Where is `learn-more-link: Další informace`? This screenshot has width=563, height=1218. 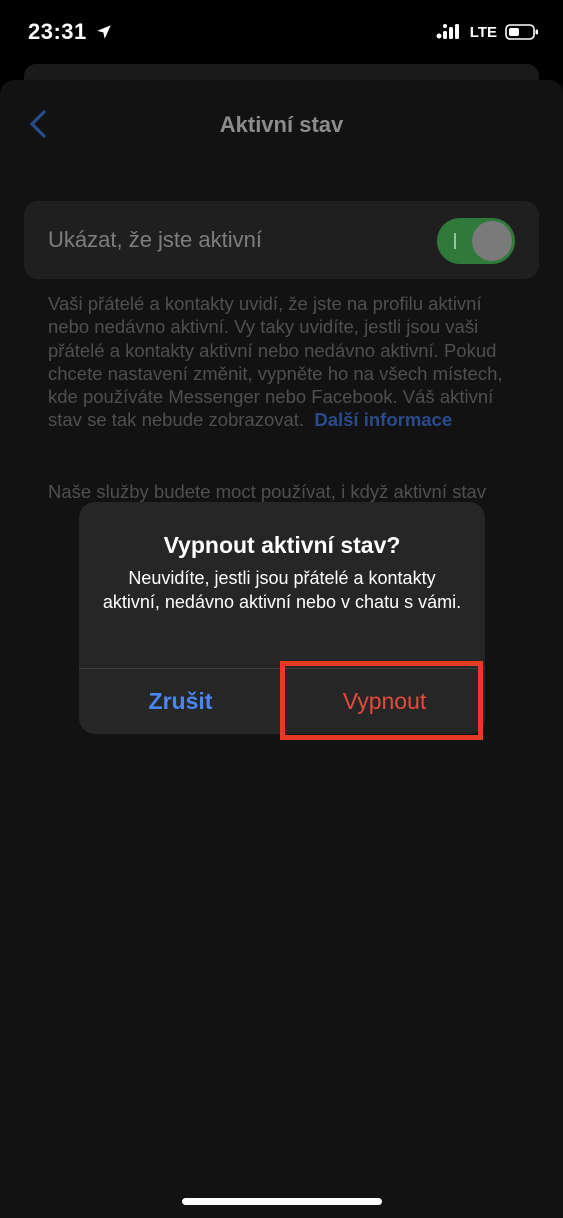 learn-more-link: Další informace is located at coordinates (383, 419).